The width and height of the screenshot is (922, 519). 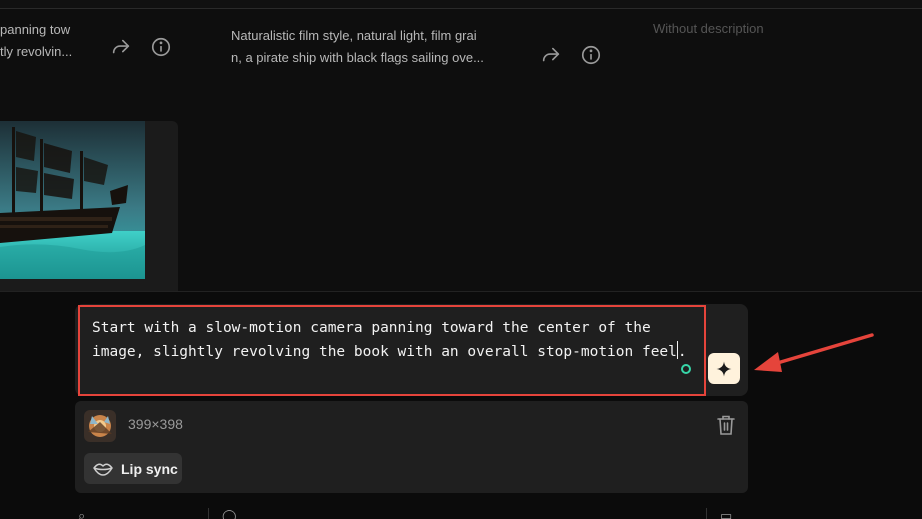 What do you see at coordinates (726, 425) in the screenshot?
I see `trash-icon` at bounding box center [726, 425].